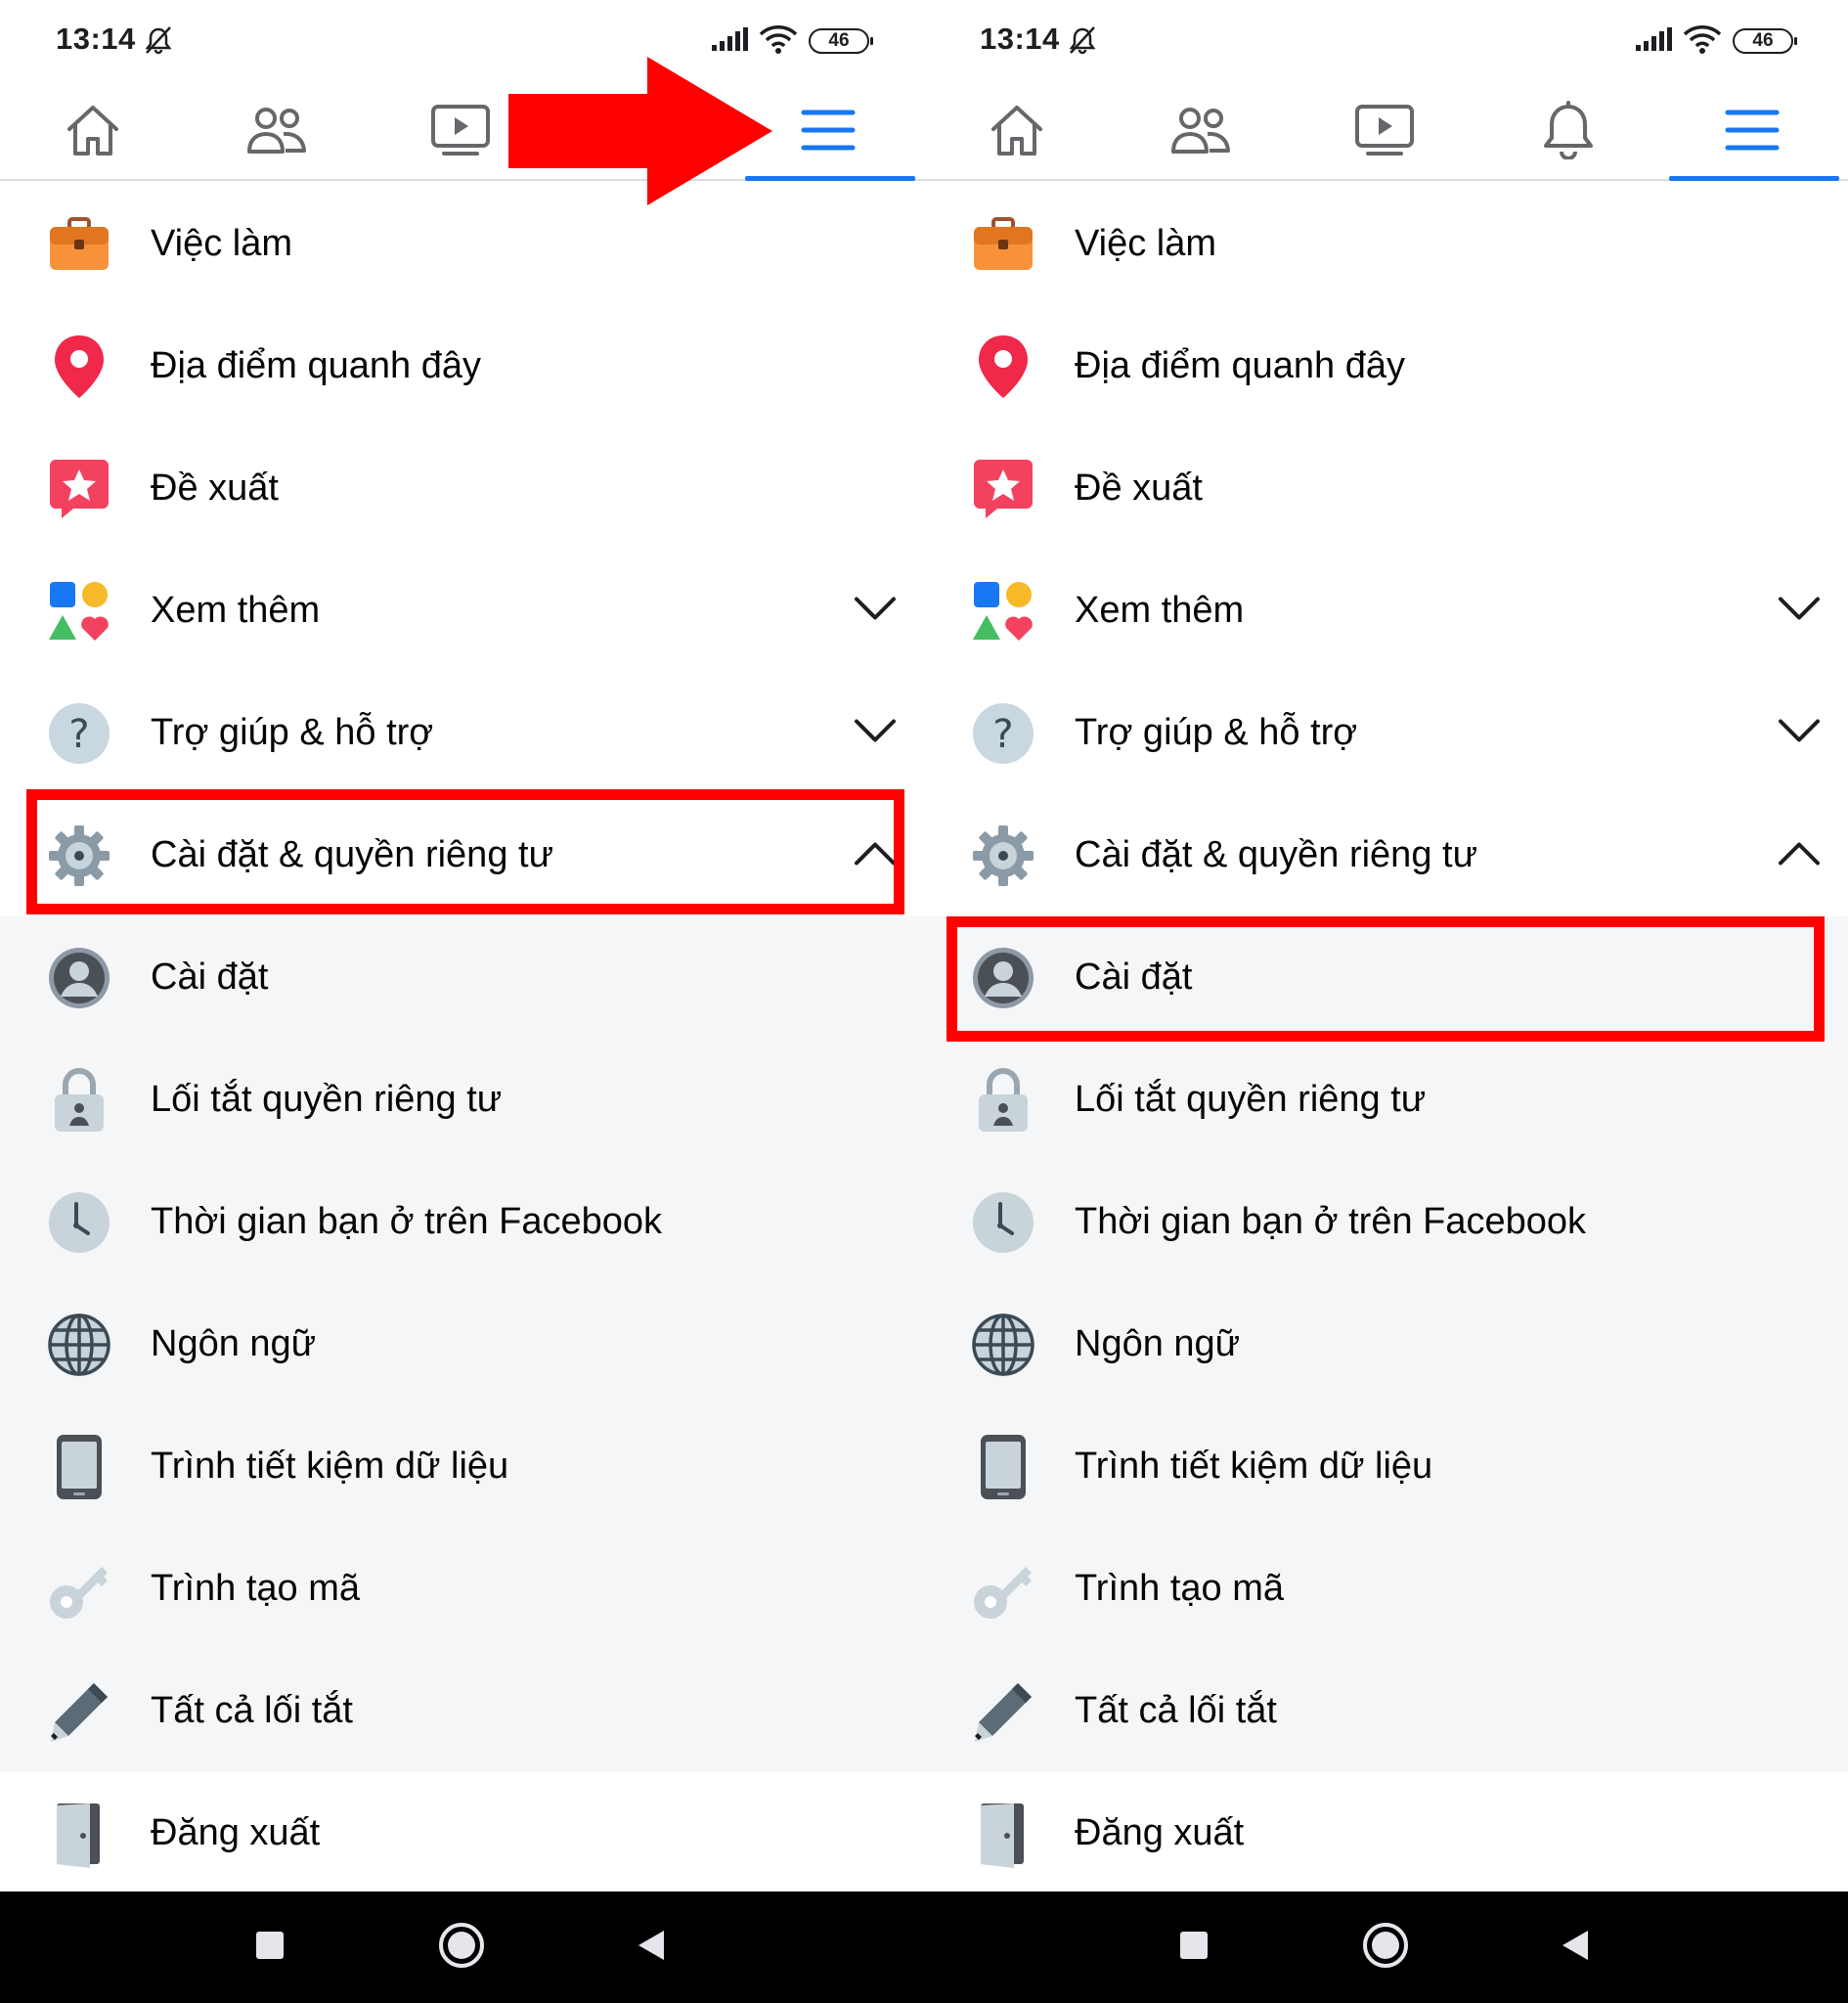 This screenshot has height=2003, width=1848. I want to click on triangle-back-icon, so click(1575, 1948).